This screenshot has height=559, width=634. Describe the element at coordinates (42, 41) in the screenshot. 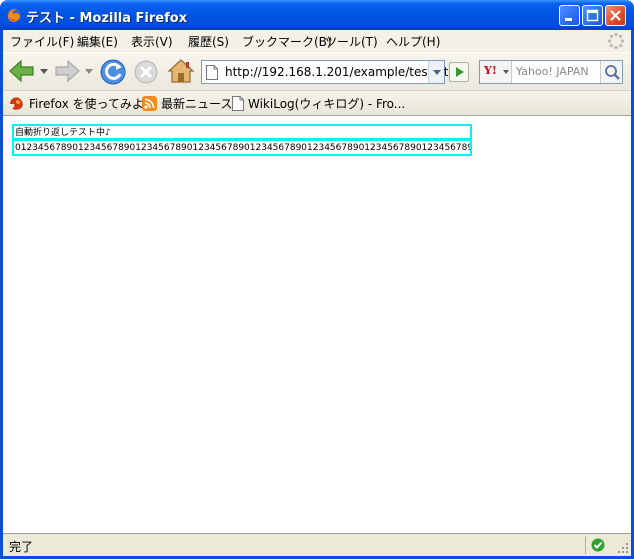

I see `menu-file: ファイル(F)` at that location.